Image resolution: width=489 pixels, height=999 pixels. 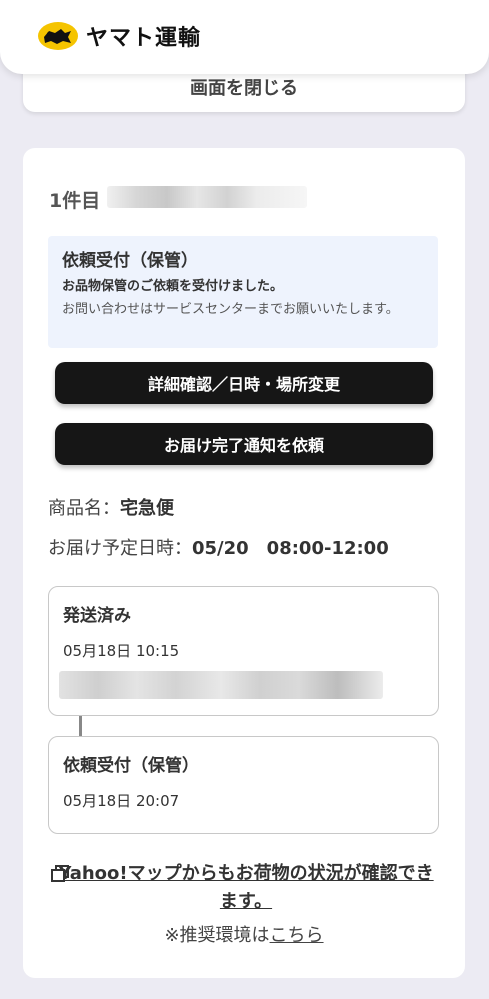 I want to click on note-prefix: ※推奨環境は, so click(x=217, y=935).